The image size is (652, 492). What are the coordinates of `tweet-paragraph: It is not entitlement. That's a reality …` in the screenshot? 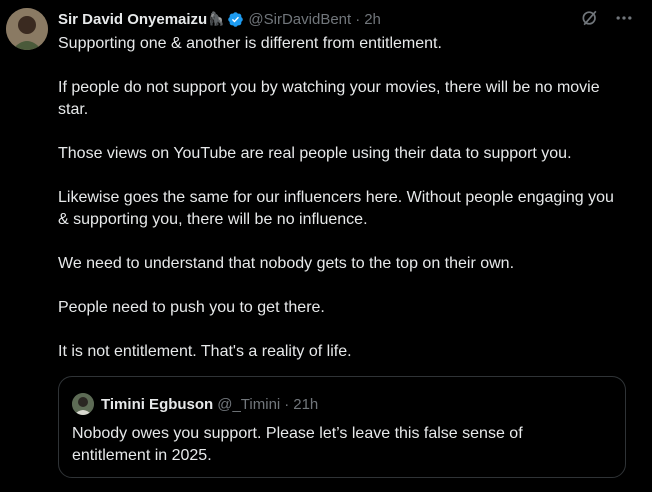 It's located at (205, 351).